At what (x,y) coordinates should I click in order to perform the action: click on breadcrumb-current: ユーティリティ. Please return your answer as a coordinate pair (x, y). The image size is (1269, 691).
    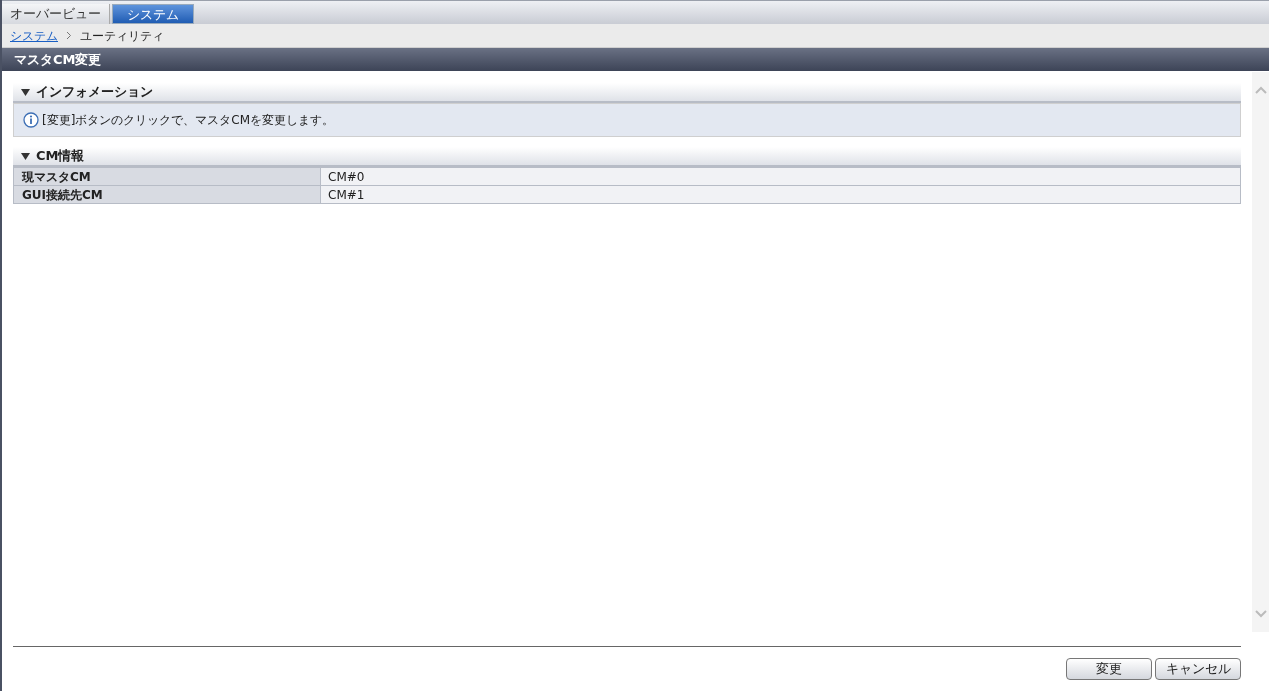
    Looking at the image, I should click on (122, 36).